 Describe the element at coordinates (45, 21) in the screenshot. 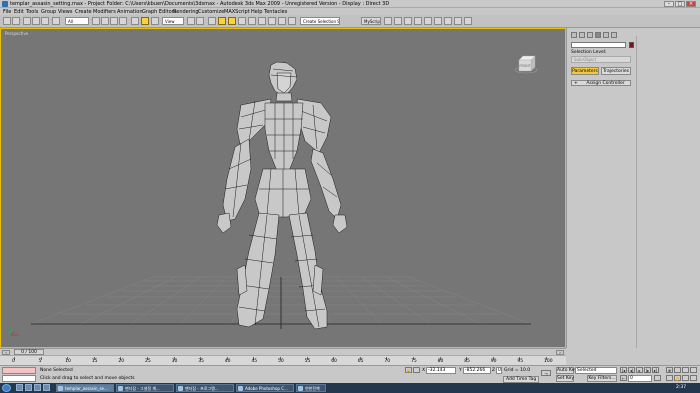

I see `bind-space-warp-icon` at that location.